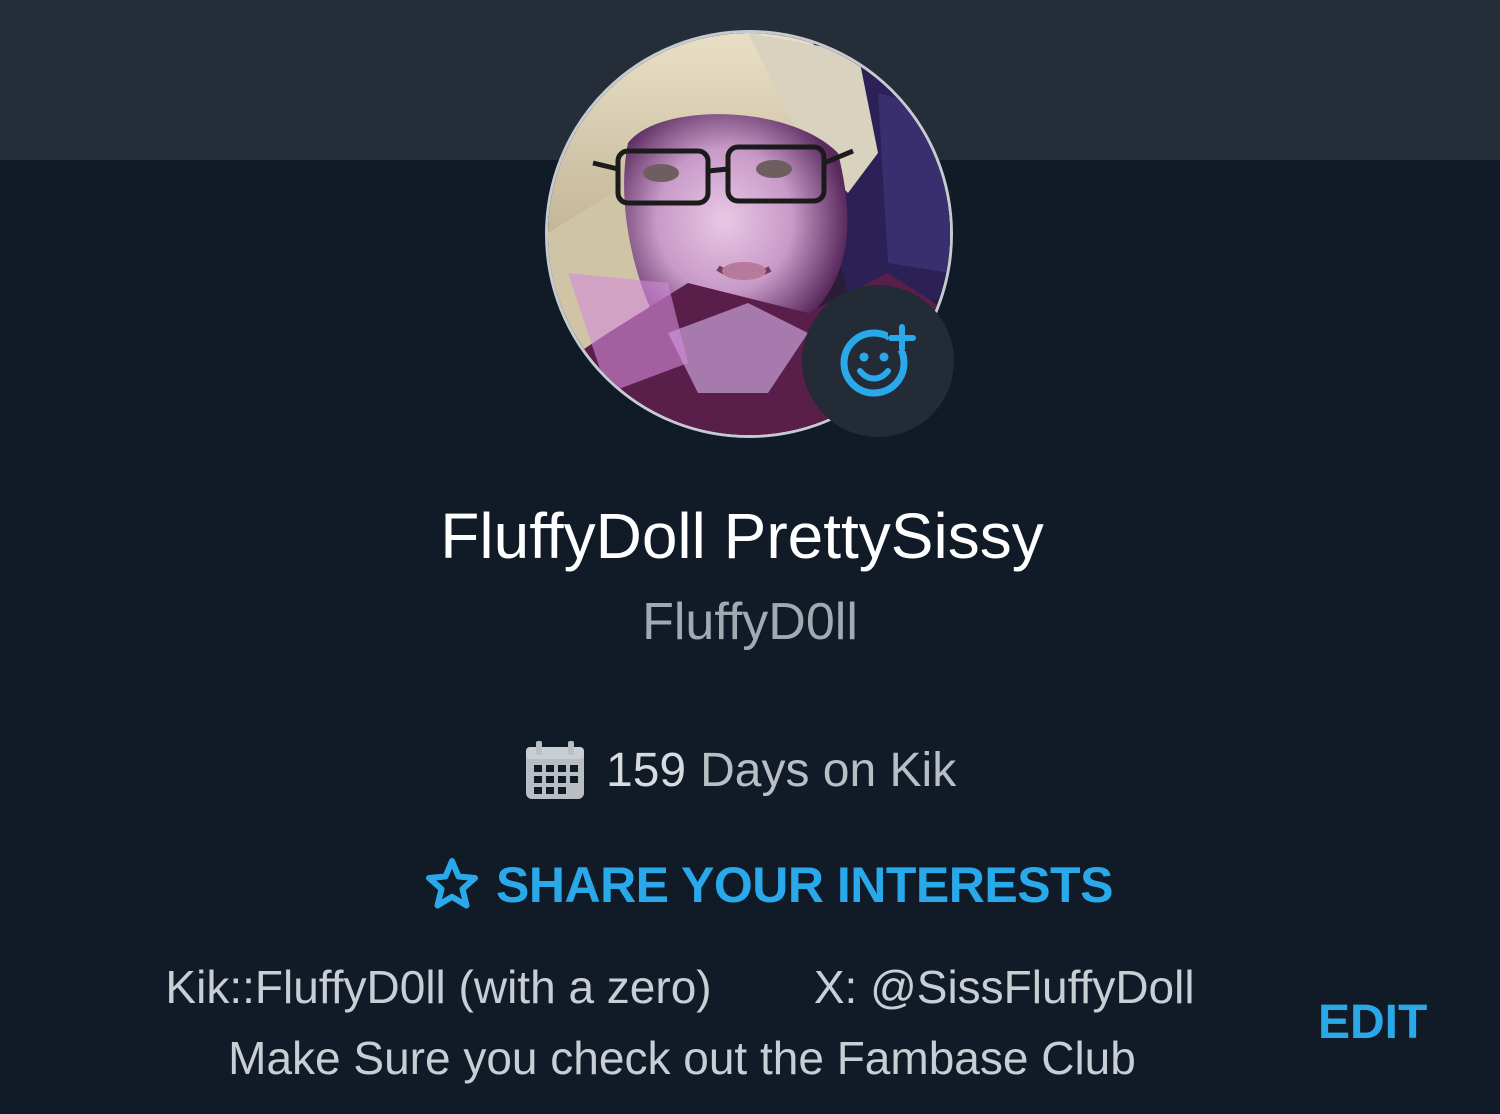  I want to click on add-emoji-button, so click(878, 361).